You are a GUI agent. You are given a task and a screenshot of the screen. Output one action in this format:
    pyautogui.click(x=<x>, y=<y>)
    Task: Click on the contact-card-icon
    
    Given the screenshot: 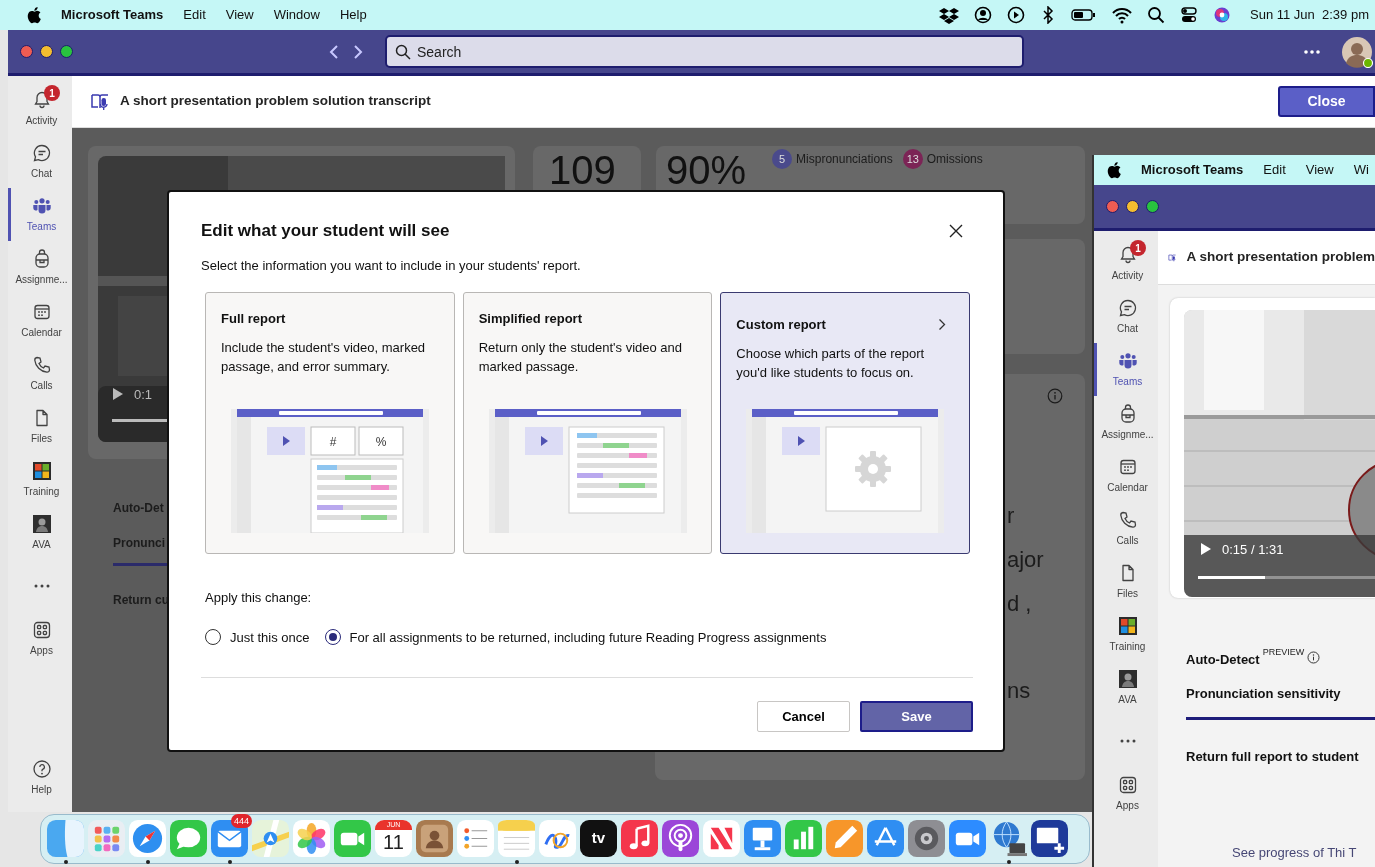 What is the action you would take?
    pyautogui.click(x=434, y=838)
    